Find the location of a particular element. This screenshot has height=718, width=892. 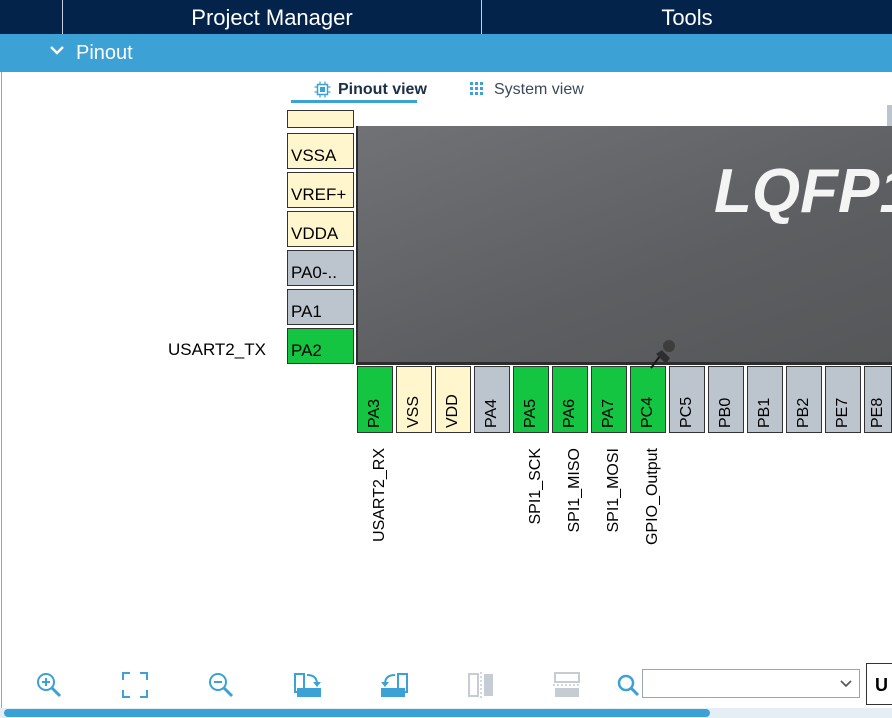

signal-label-pa2: USART2_TX is located at coordinates (217, 349).